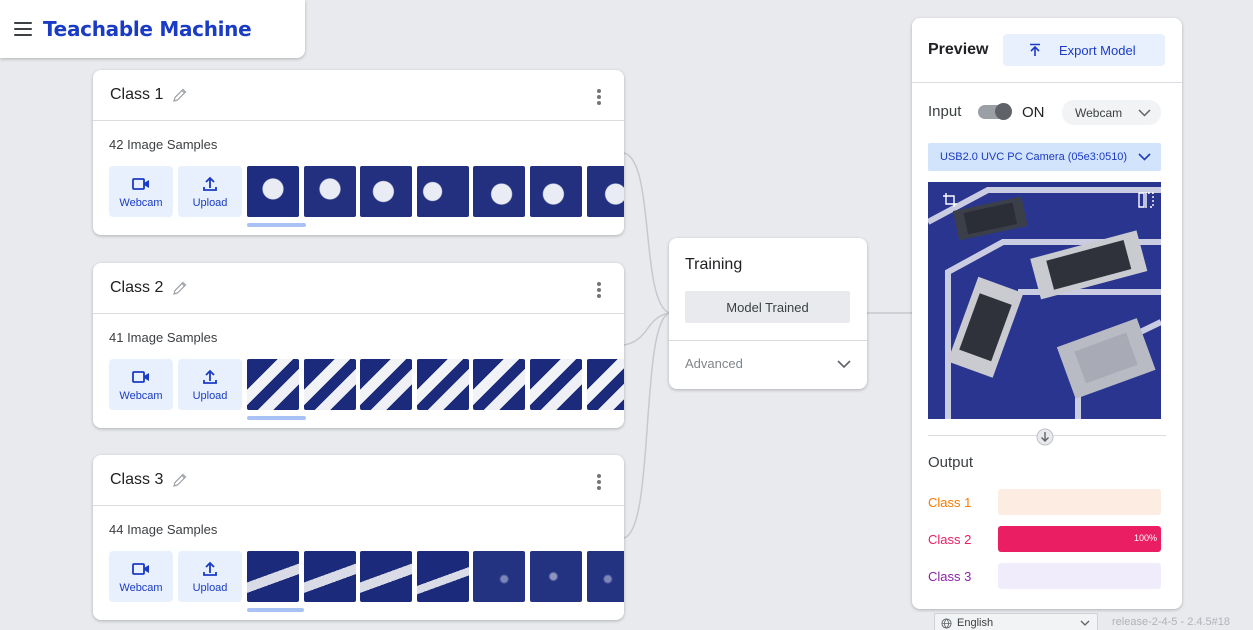 This screenshot has height=630, width=1253. Describe the element at coordinates (136, 95) in the screenshot. I see `class-name: Class 1` at that location.